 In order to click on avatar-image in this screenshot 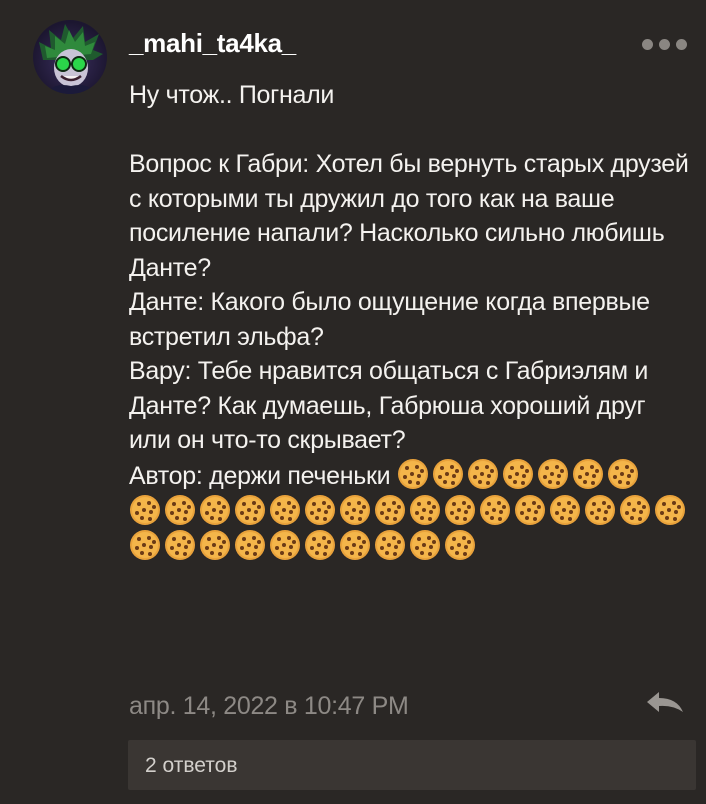, I will do `click(71, 59)`.